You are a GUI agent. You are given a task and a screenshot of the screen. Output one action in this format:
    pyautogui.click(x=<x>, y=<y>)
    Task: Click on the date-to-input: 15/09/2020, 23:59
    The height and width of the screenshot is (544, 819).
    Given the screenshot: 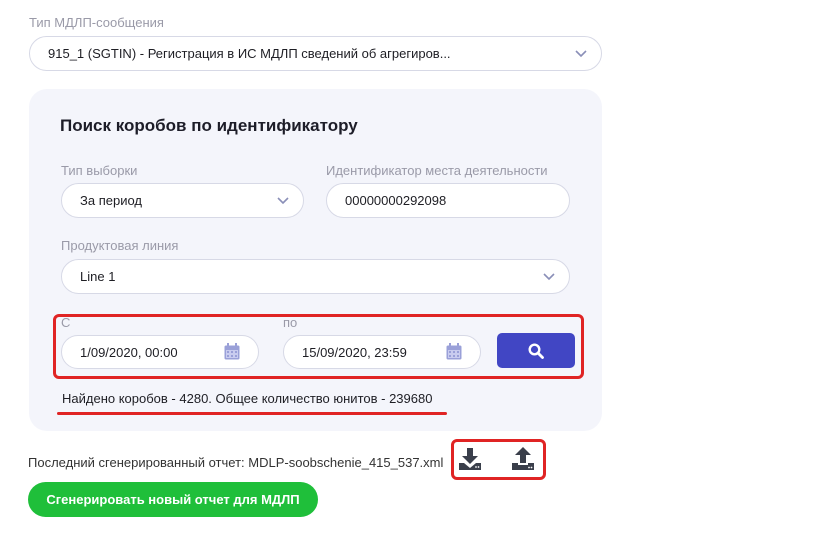 What is the action you would take?
    pyautogui.click(x=382, y=352)
    